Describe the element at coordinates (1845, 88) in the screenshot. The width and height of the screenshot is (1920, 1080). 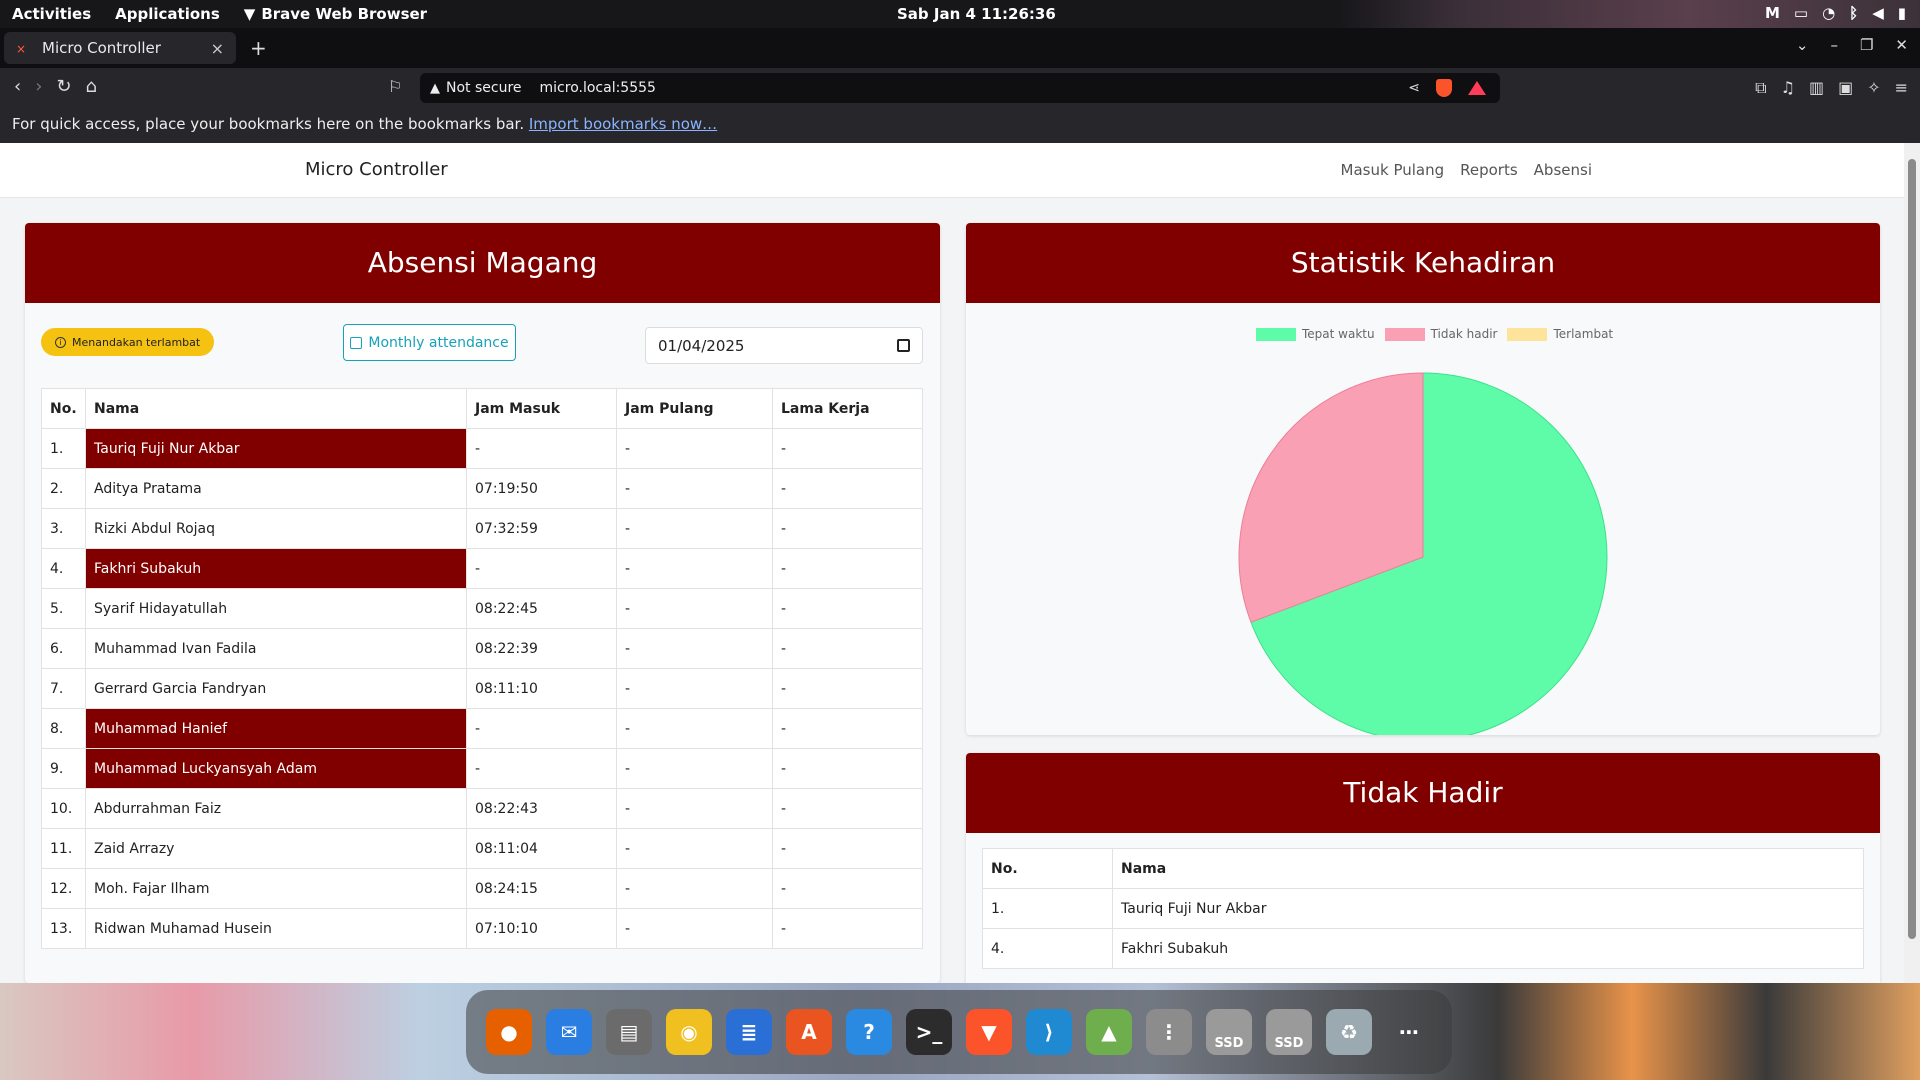
I see `wallet-icon: ▣` at that location.